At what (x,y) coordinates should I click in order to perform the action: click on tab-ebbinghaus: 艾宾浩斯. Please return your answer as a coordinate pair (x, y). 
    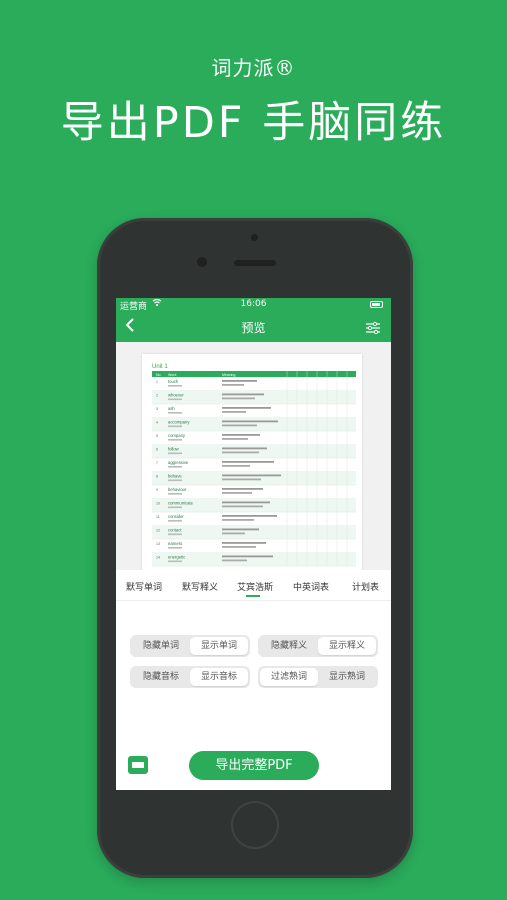
    Looking at the image, I should click on (255, 586).